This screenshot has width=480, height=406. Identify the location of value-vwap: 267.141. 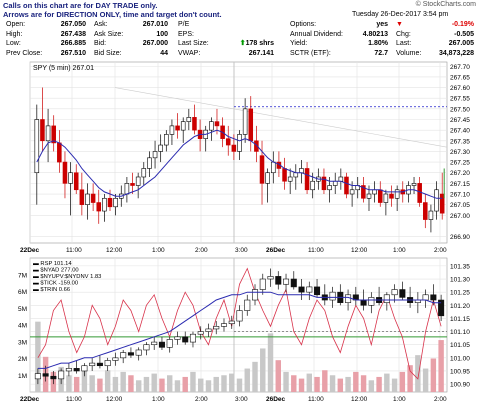
(261, 53).